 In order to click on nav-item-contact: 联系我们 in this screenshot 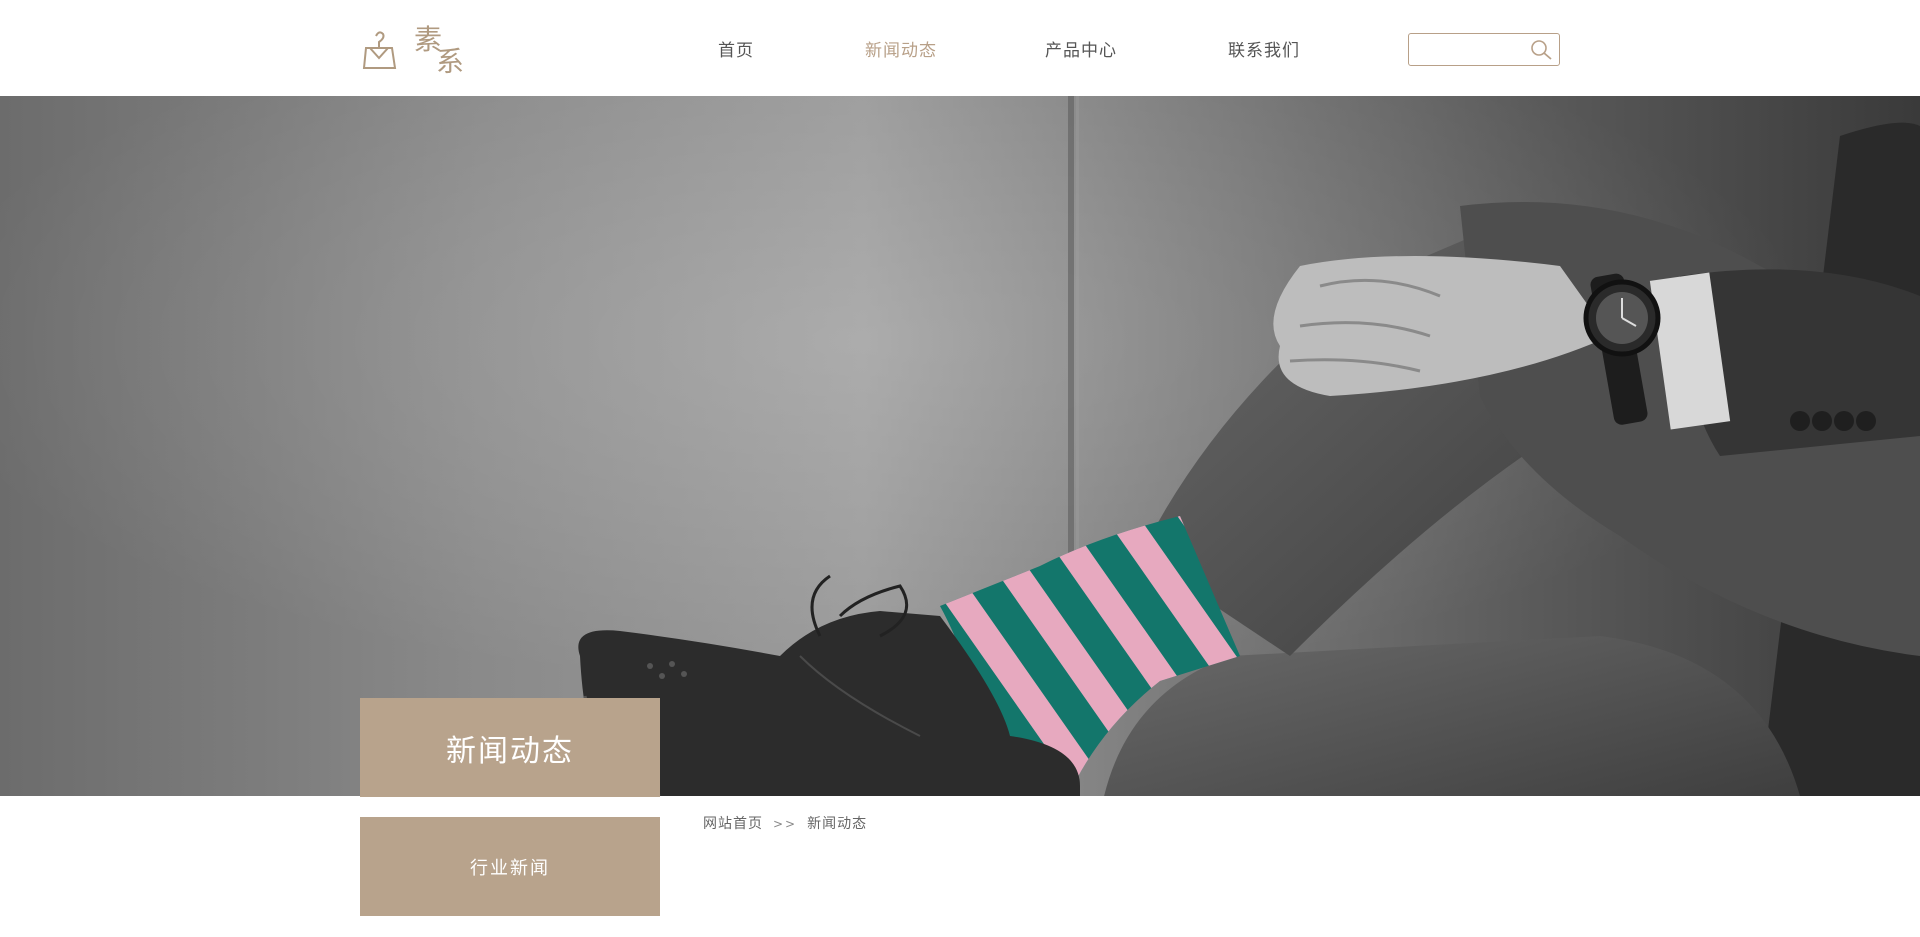, I will do `click(1264, 48)`.